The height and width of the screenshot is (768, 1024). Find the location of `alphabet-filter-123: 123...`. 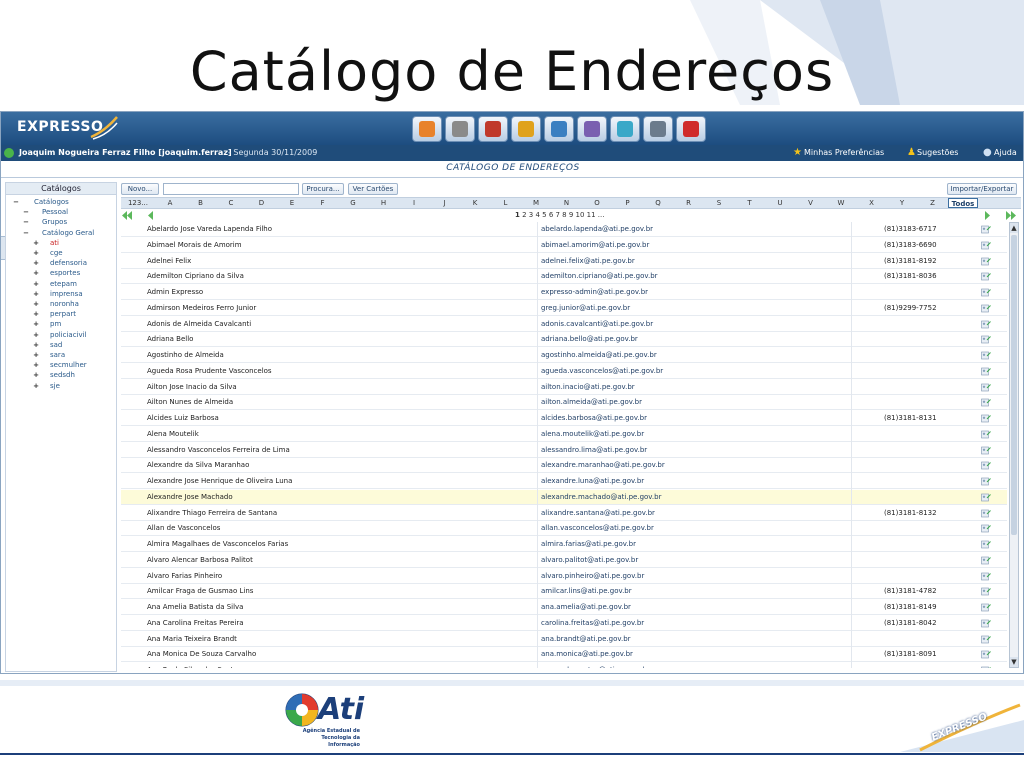

alphabet-filter-123: 123... is located at coordinates (138, 203).